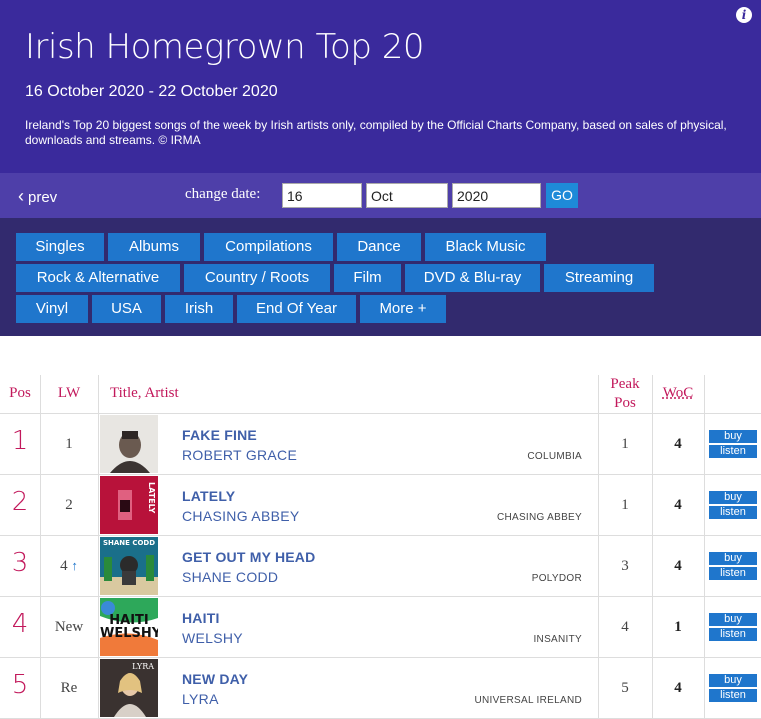  I want to click on row-last-week-value: 4, so click(64, 566).